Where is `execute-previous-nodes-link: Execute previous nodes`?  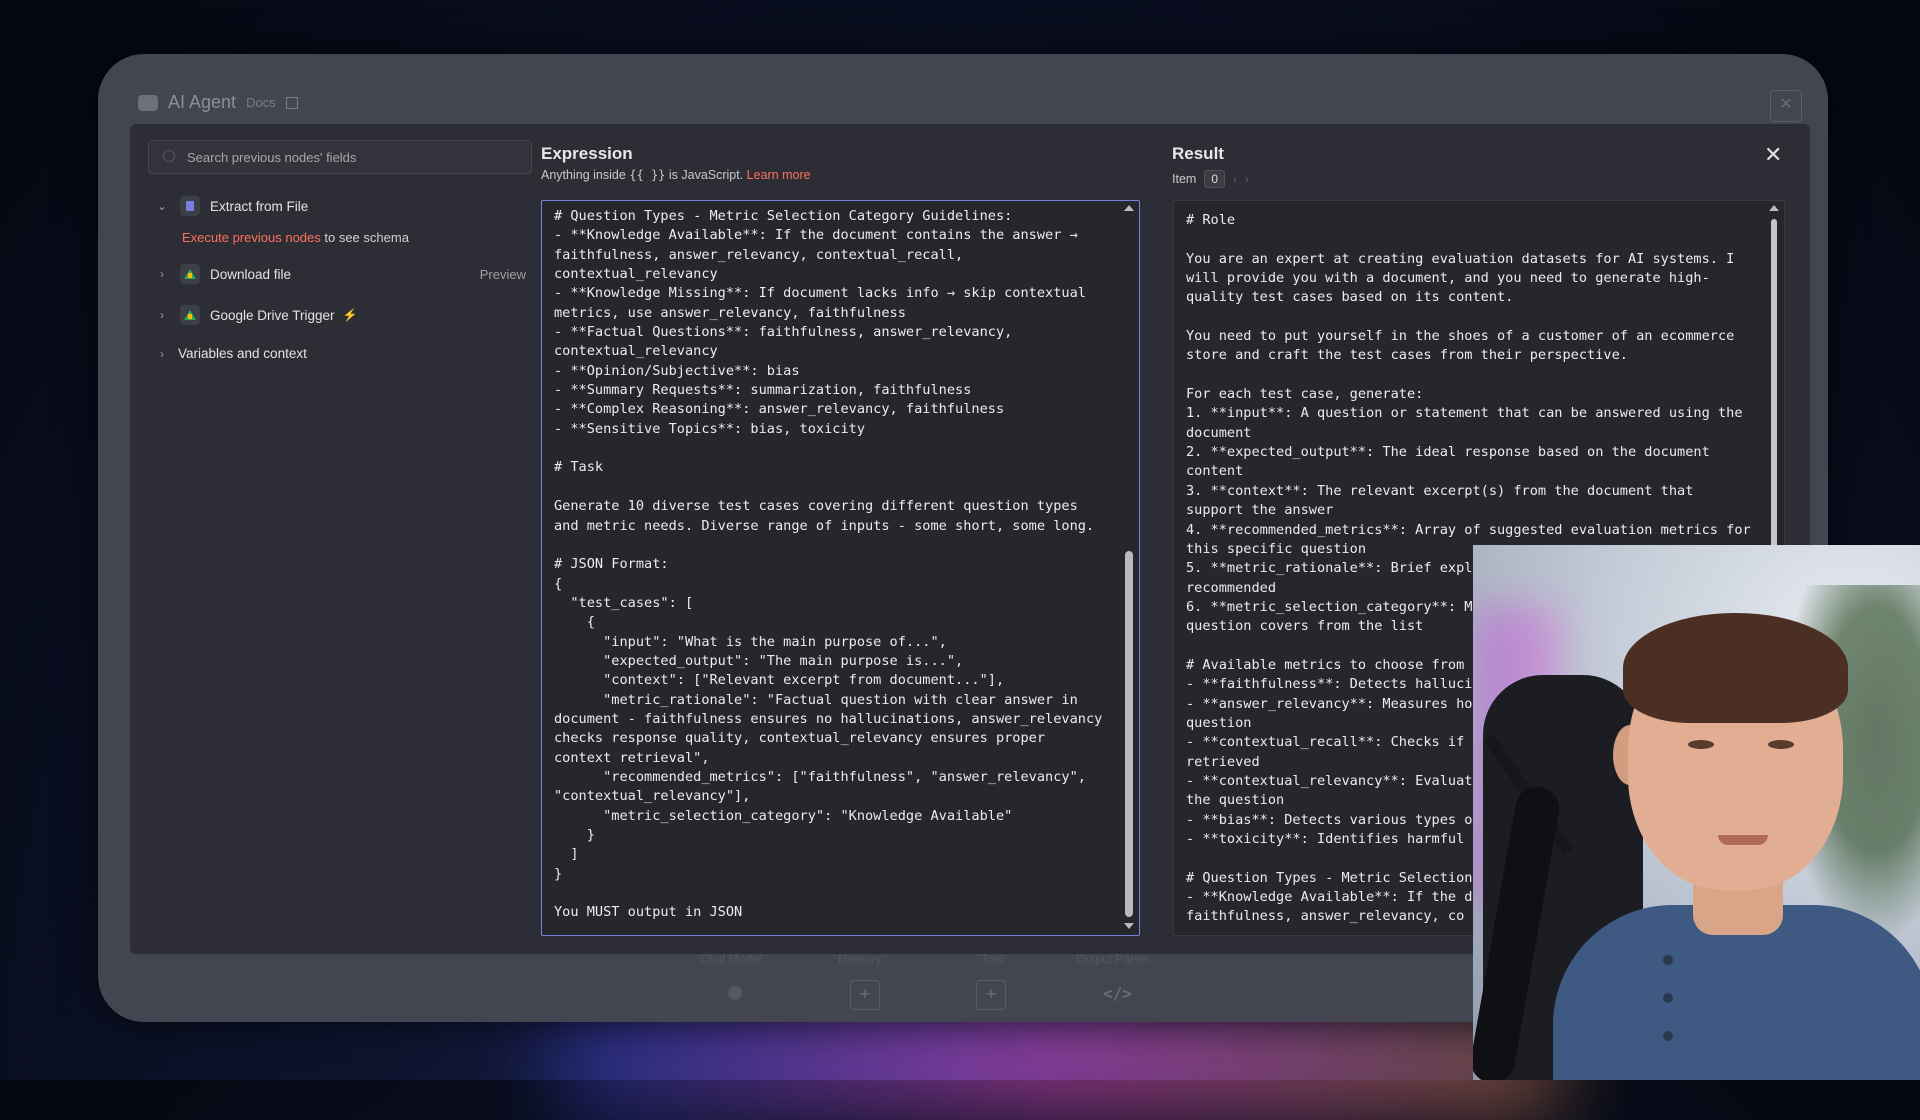
execute-previous-nodes-link: Execute previous nodes is located at coordinates (251, 237).